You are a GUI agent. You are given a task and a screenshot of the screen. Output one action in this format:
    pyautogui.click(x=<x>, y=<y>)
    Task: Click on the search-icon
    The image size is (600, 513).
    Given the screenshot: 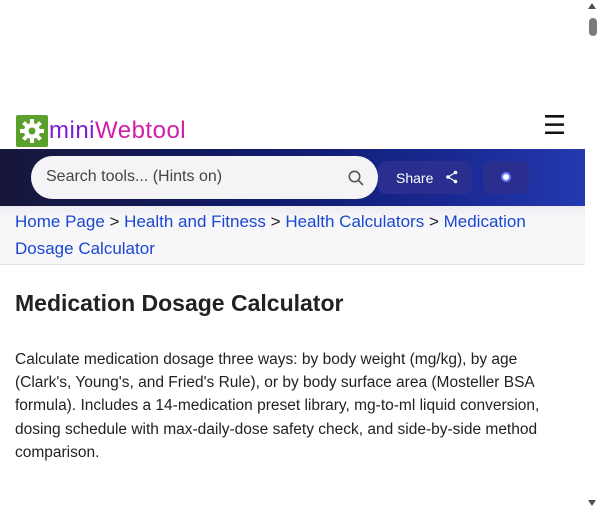 What is the action you would take?
    pyautogui.click(x=356, y=178)
    